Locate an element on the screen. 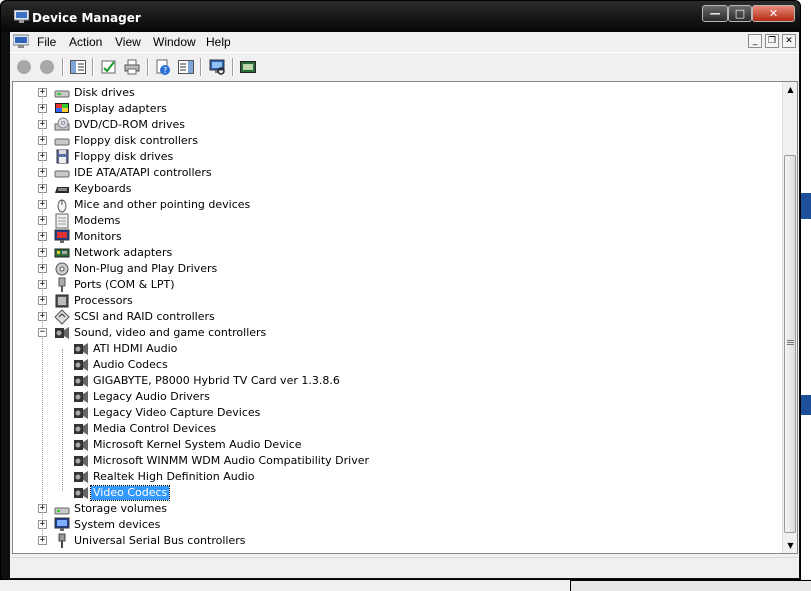 Image resolution: width=811 pixels, height=591 pixels. scroll-thumb is located at coordinates (790, 344).